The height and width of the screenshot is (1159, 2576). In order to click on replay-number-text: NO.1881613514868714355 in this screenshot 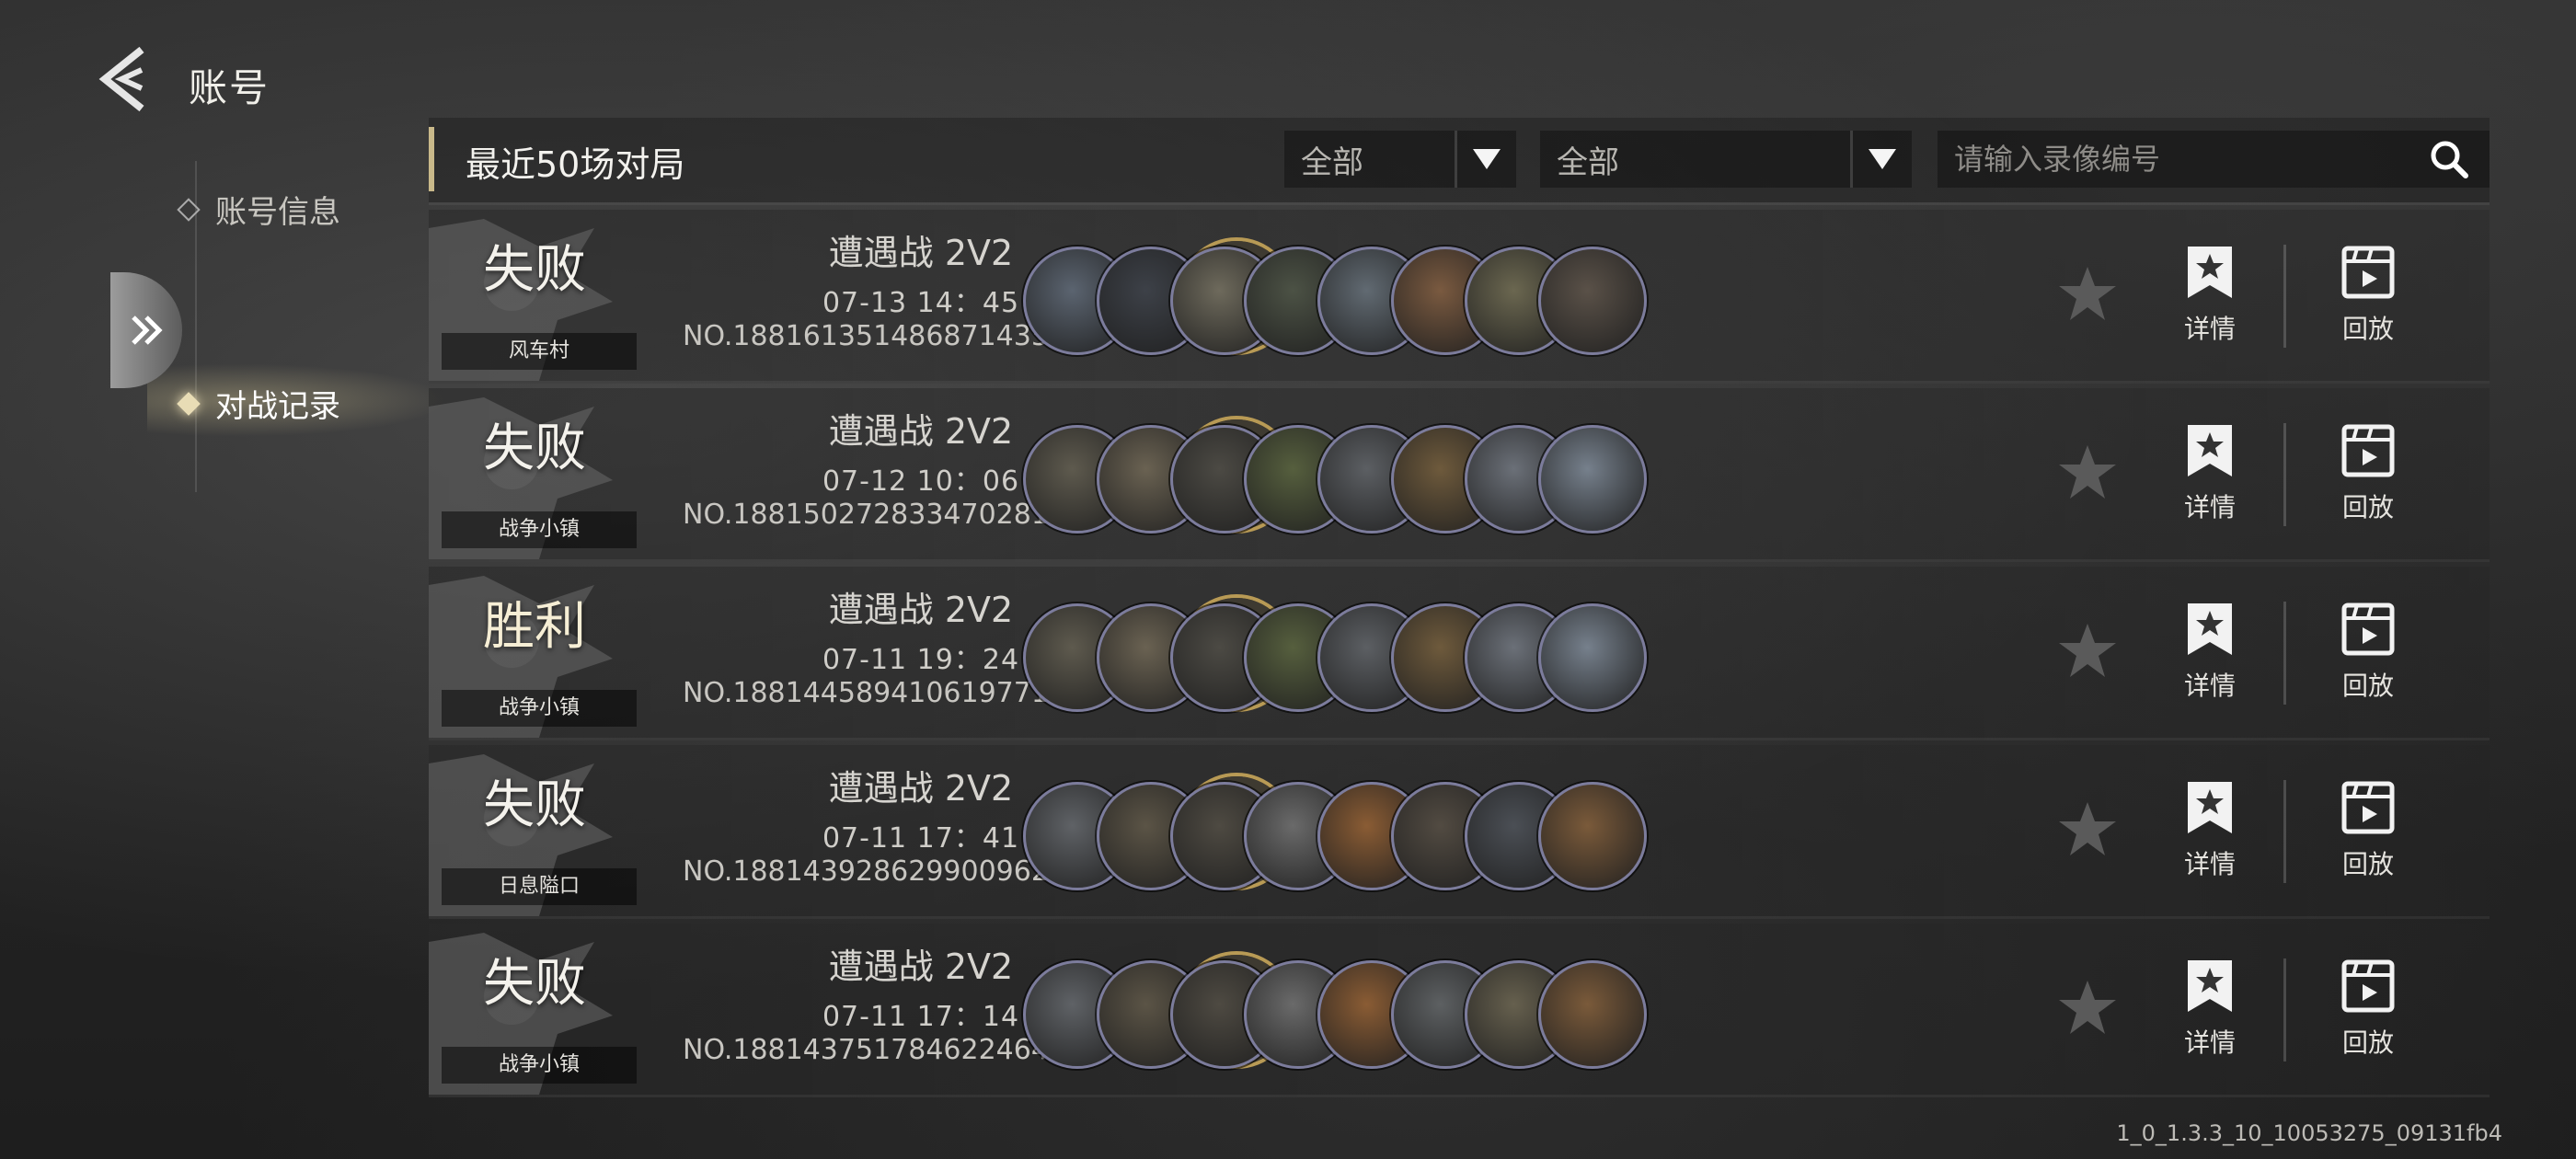, I will do `click(875, 336)`.